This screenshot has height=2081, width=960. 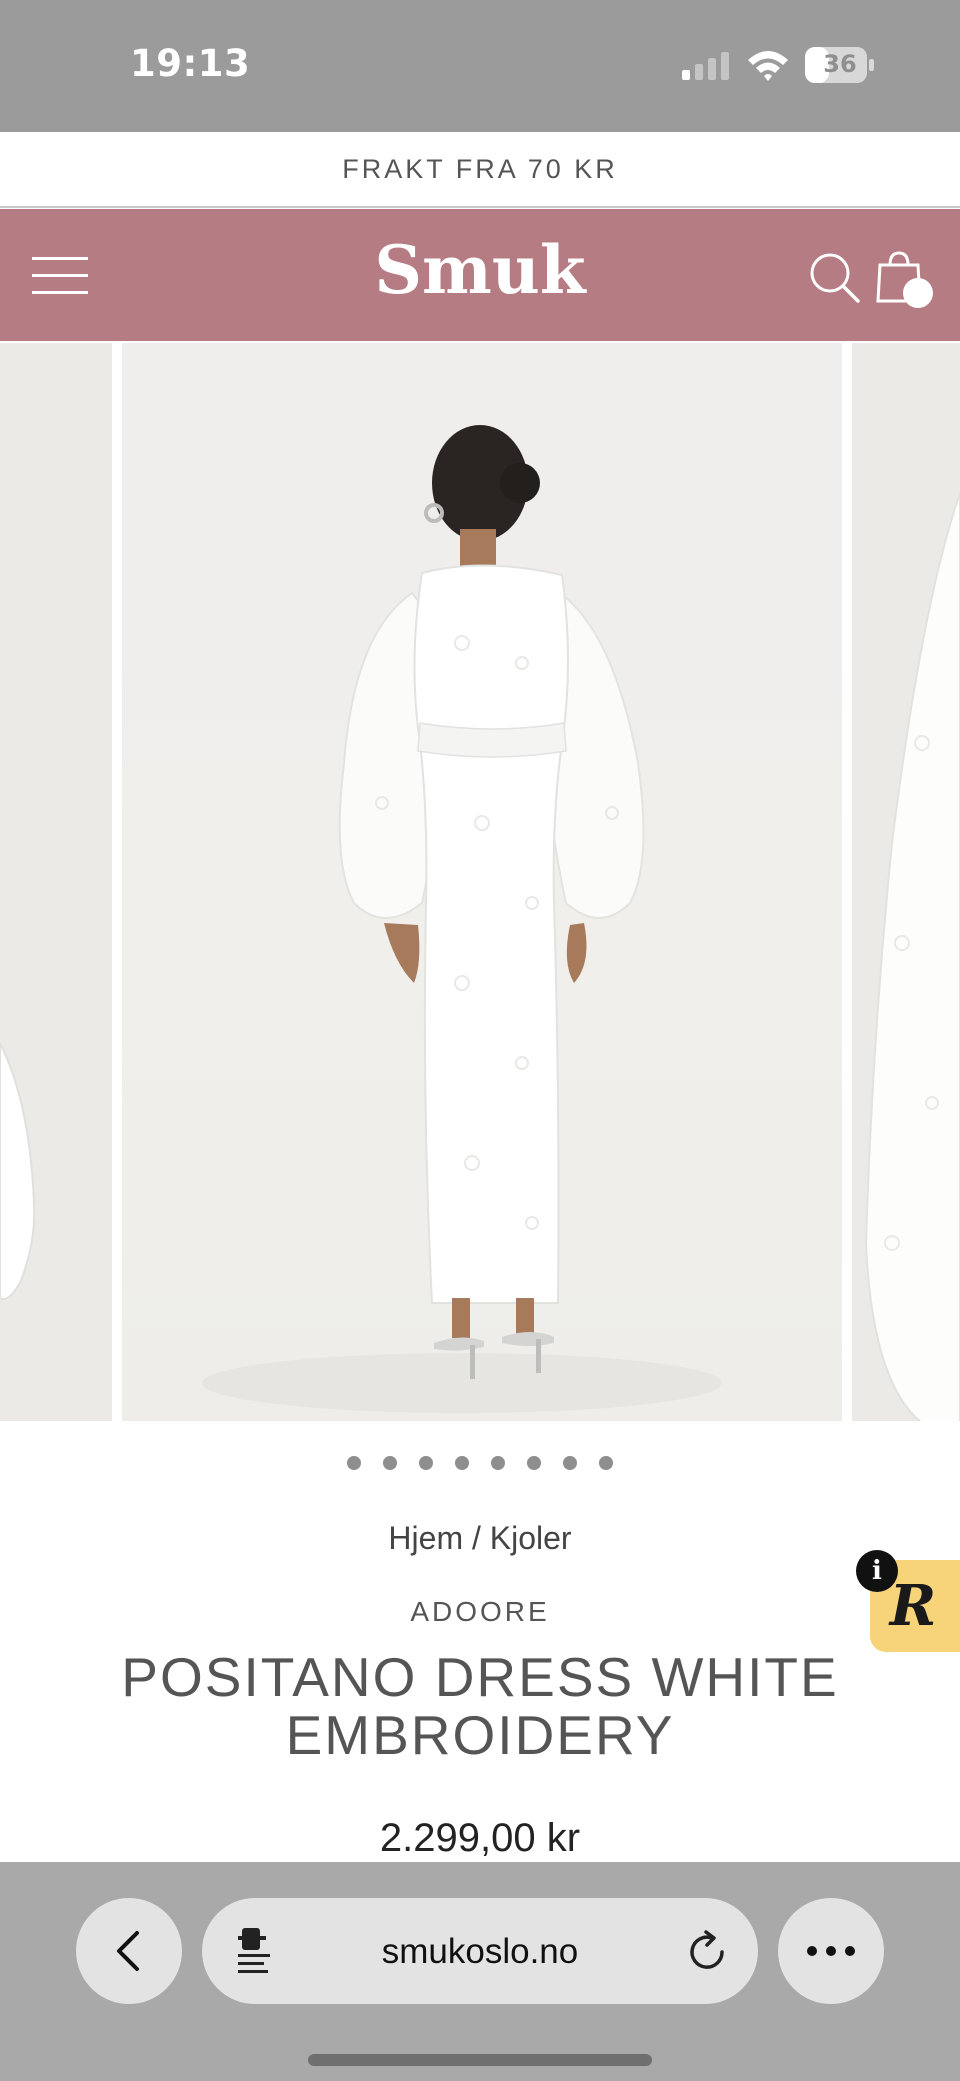 What do you see at coordinates (480, 1538) in the screenshot?
I see `breadcrumb: Hjem / Kjoler` at bounding box center [480, 1538].